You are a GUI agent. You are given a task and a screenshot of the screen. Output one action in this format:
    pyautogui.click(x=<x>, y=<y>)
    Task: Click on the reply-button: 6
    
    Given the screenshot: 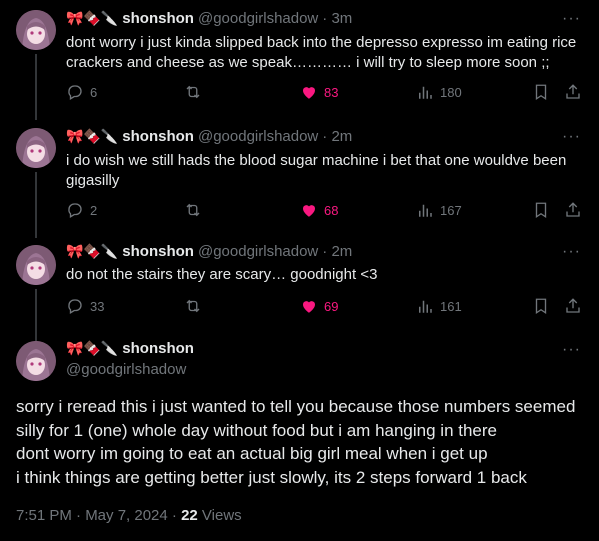 What is the action you would take?
    pyautogui.click(x=81, y=92)
    